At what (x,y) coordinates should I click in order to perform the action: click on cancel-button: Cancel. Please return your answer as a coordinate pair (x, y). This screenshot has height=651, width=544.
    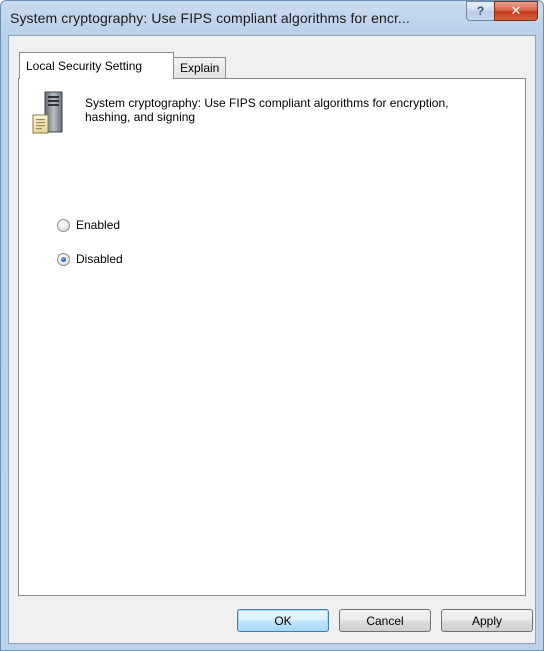
    Looking at the image, I should click on (385, 620).